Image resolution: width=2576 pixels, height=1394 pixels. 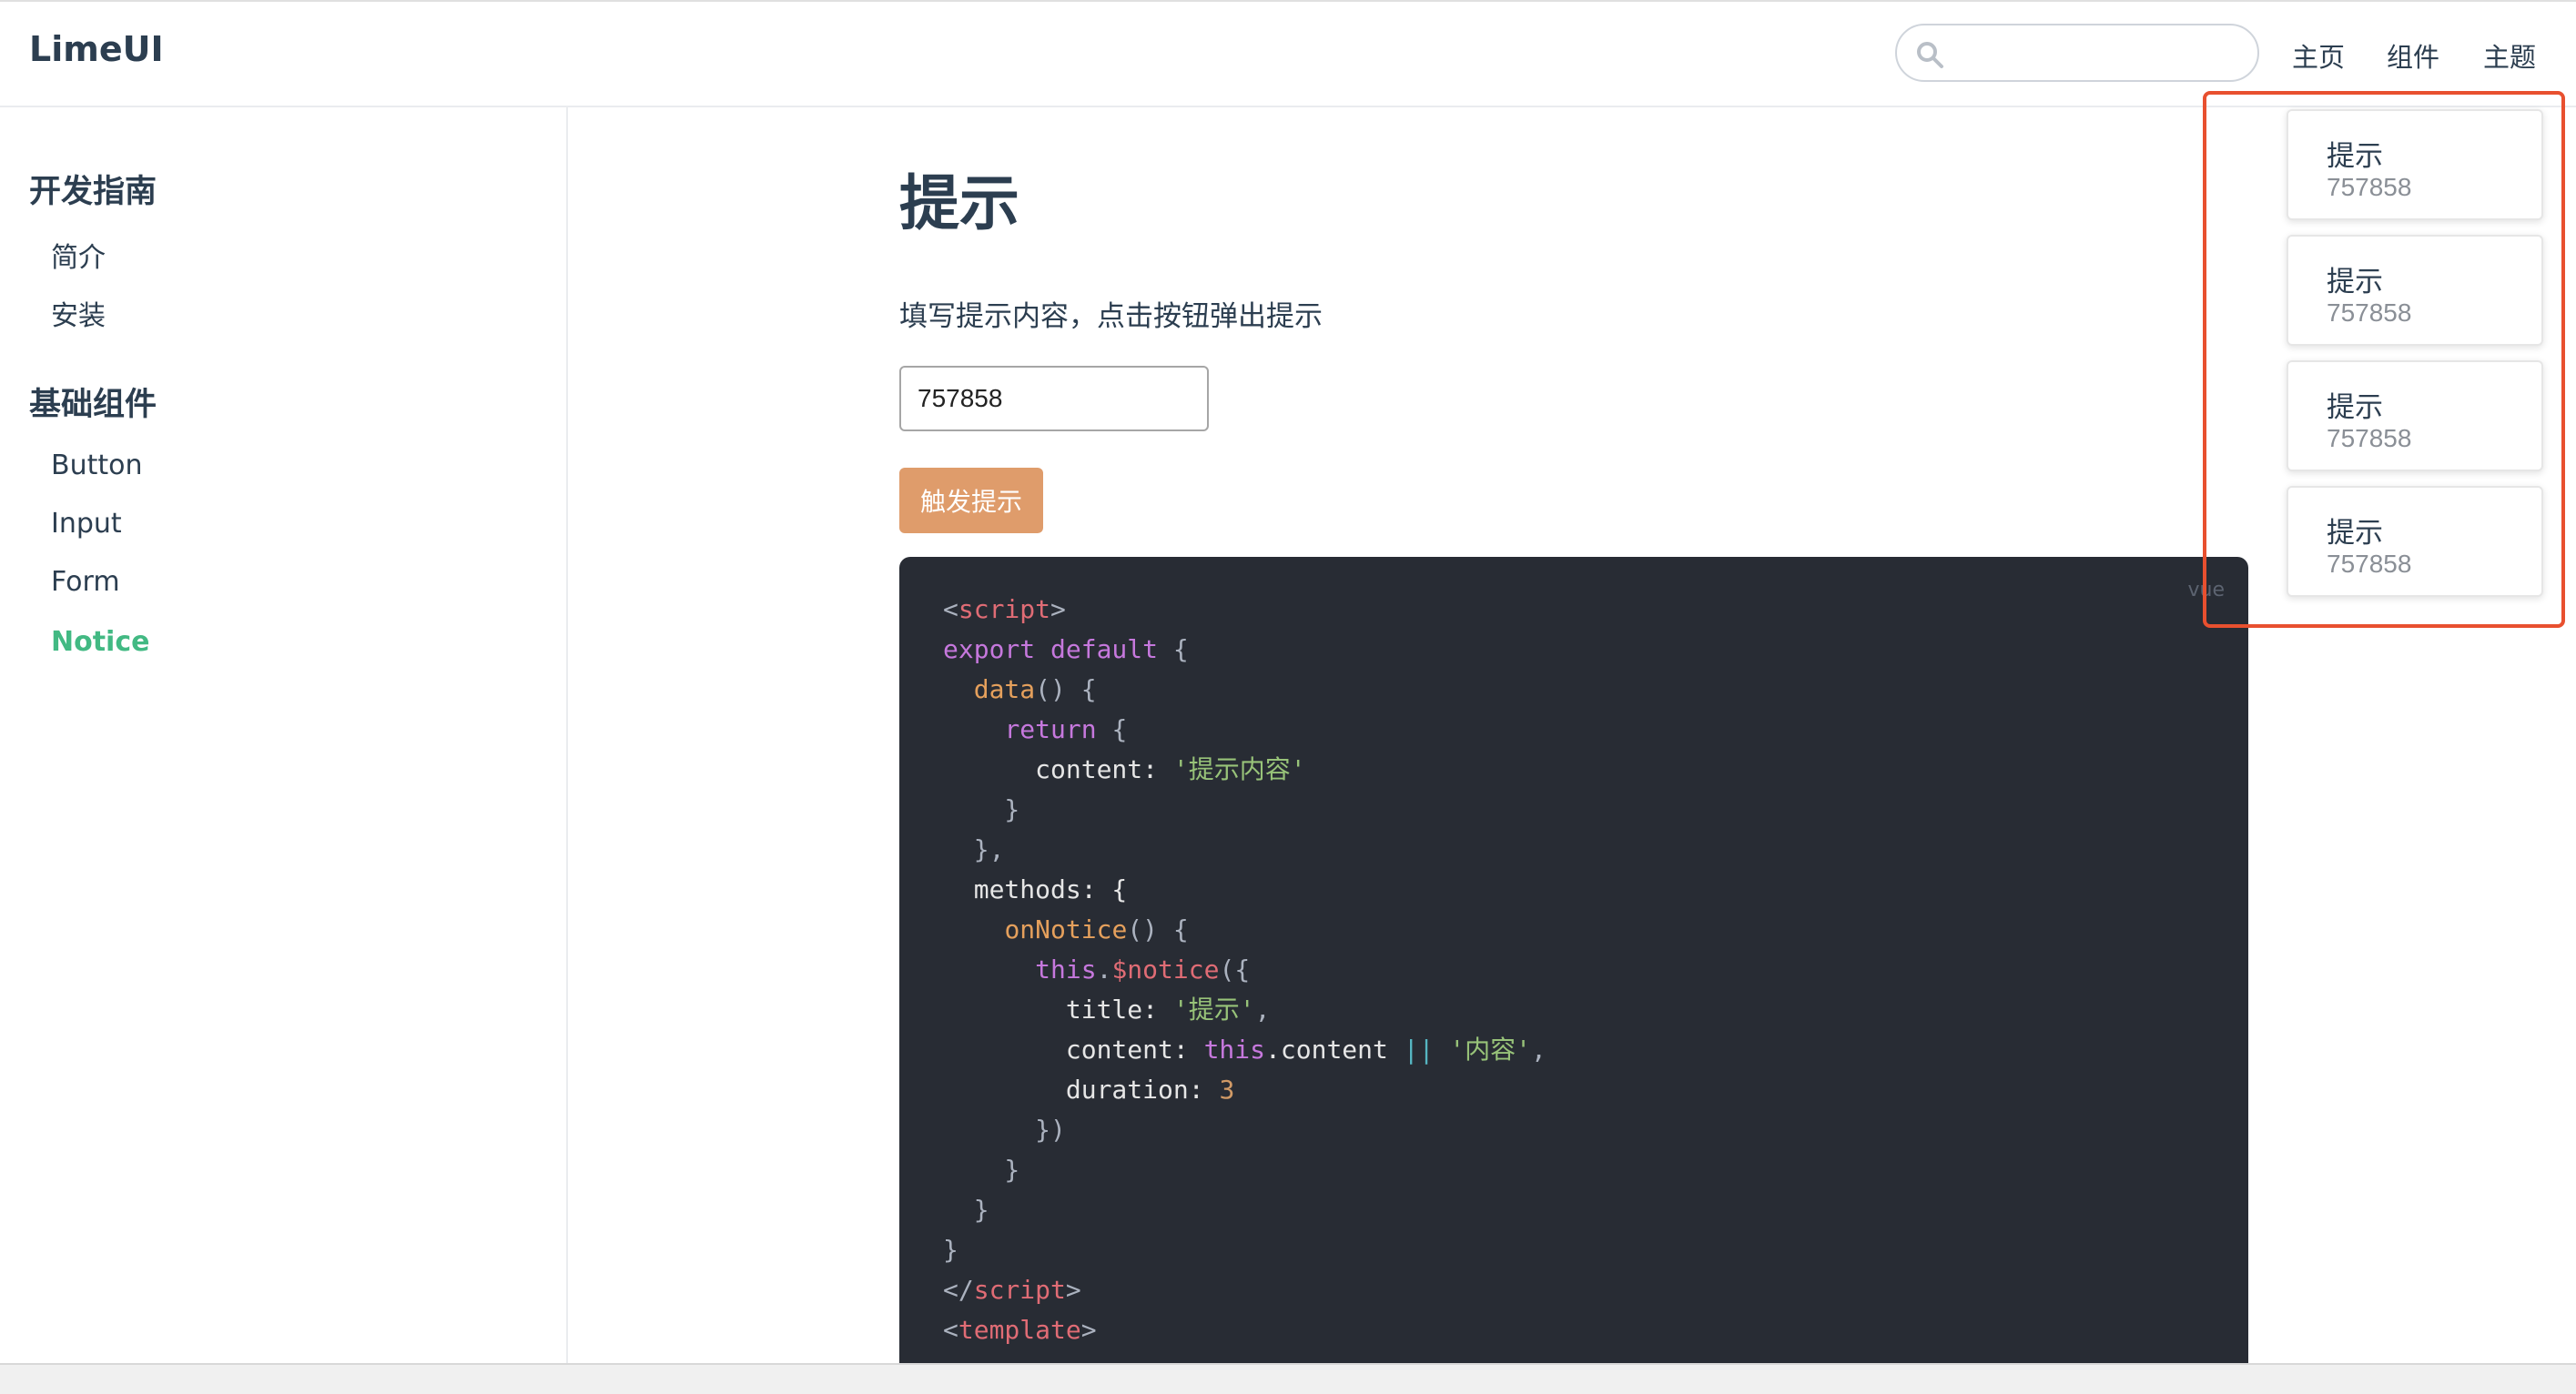 What do you see at coordinates (2509, 55) in the screenshot?
I see `nav-theme: 主题` at bounding box center [2509, 55].